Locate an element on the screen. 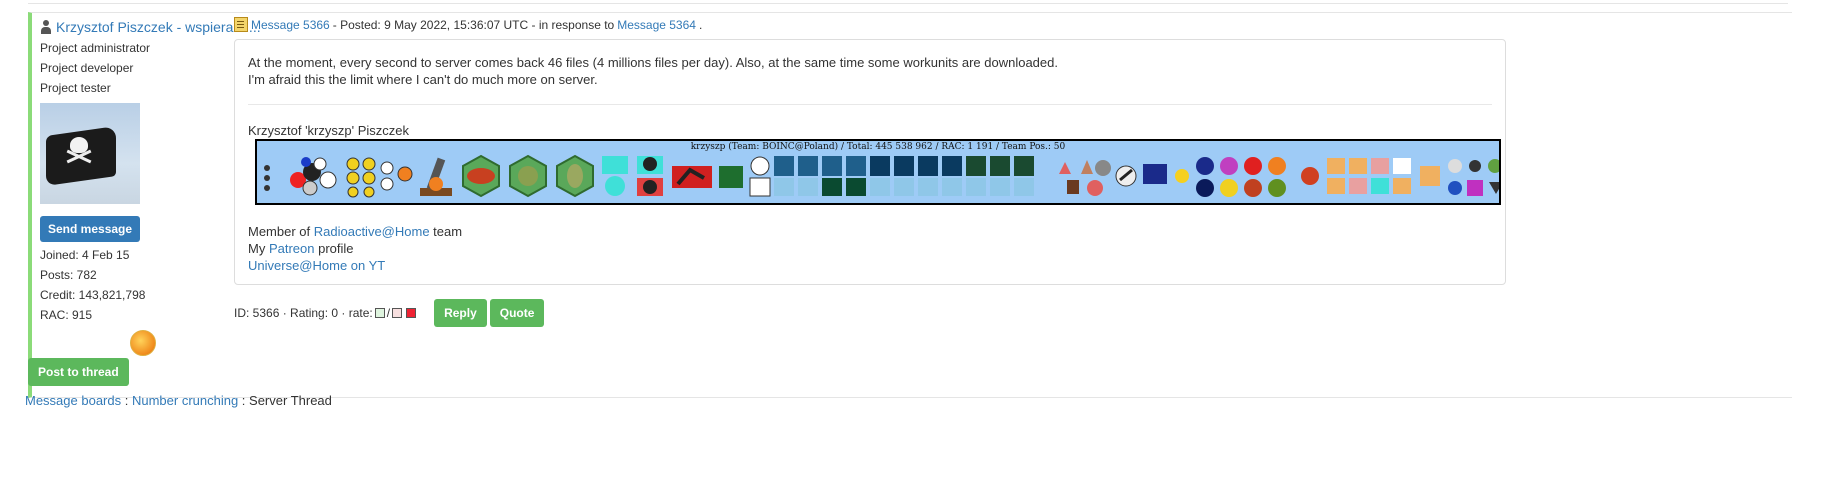  patreon-link: Patreon is located at coordinates (292, 248).